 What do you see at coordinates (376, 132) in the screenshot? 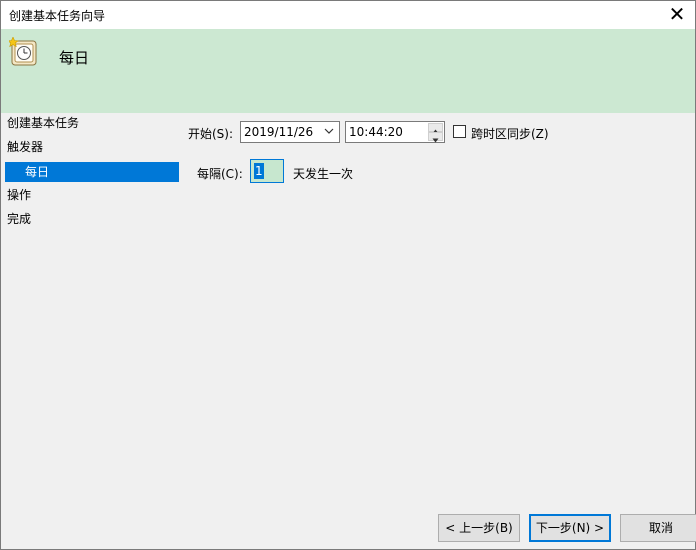
I see `start-time-value: 10:44:20` at bounding box center [376, 132].